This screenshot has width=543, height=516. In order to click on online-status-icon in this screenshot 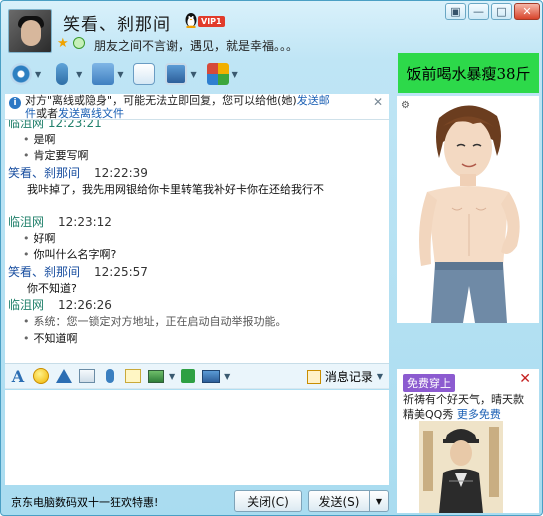, I will do `click(79, 43)`.